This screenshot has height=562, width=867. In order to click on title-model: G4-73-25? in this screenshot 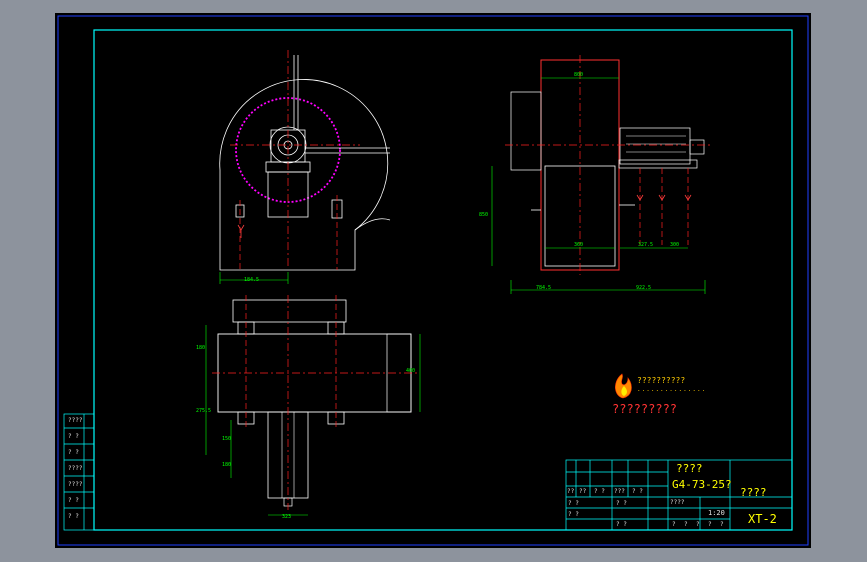, I will do `click(702, 484)`.